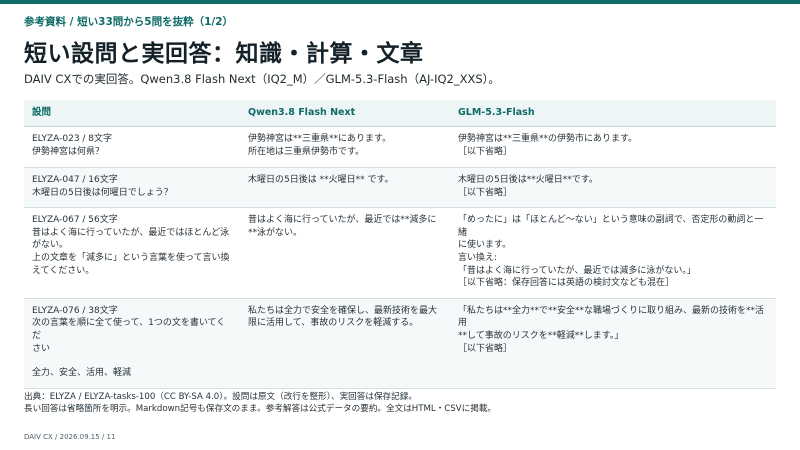 The height and width of the screenshot is (450, 800). Describe the element at coordinates (485, 245) in the screenshot. I see `answer-line: に使います。` at that location.